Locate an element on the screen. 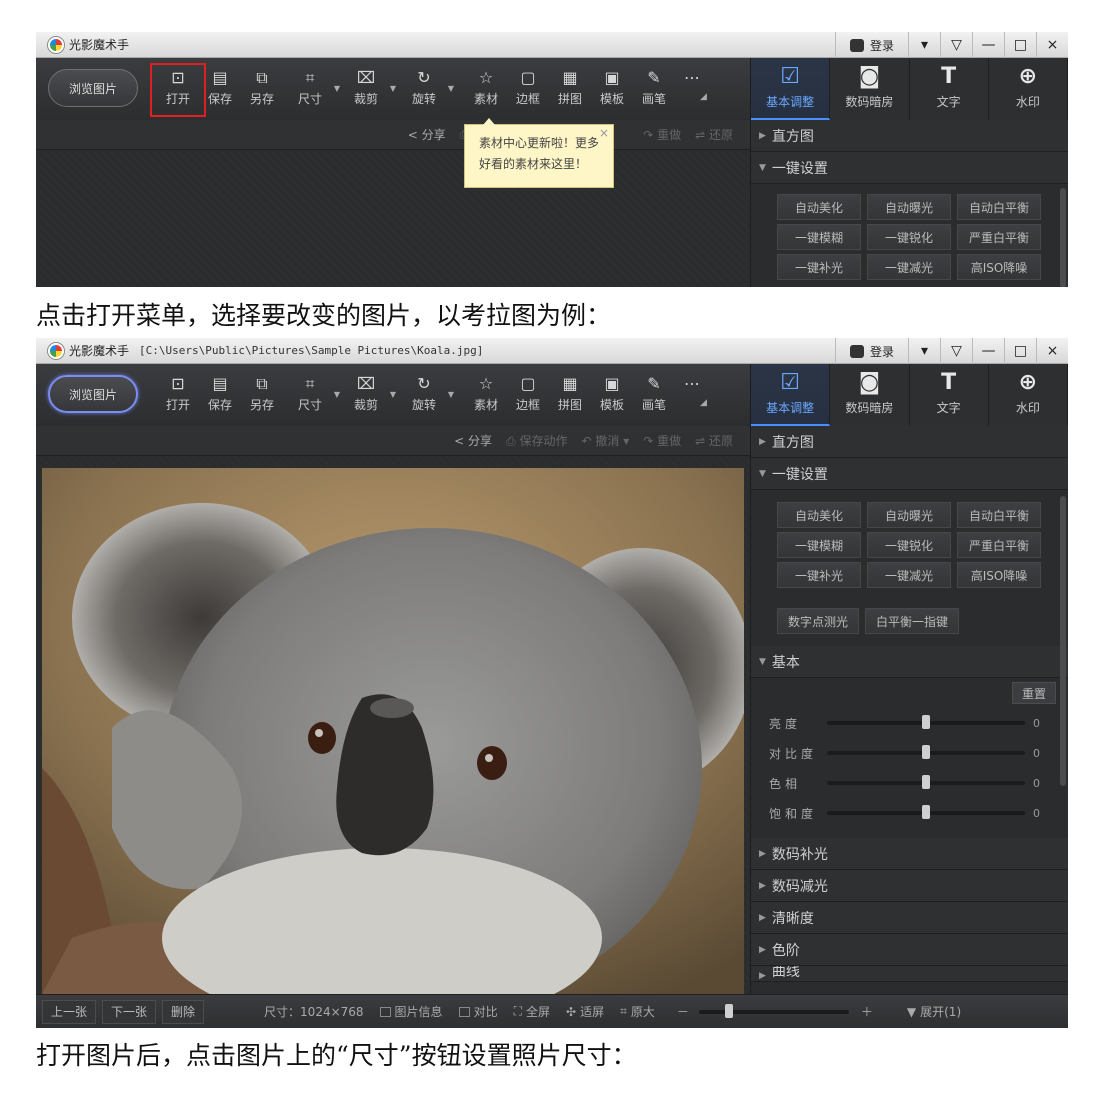  zoom-slider is located at coordinates (773, 1010).